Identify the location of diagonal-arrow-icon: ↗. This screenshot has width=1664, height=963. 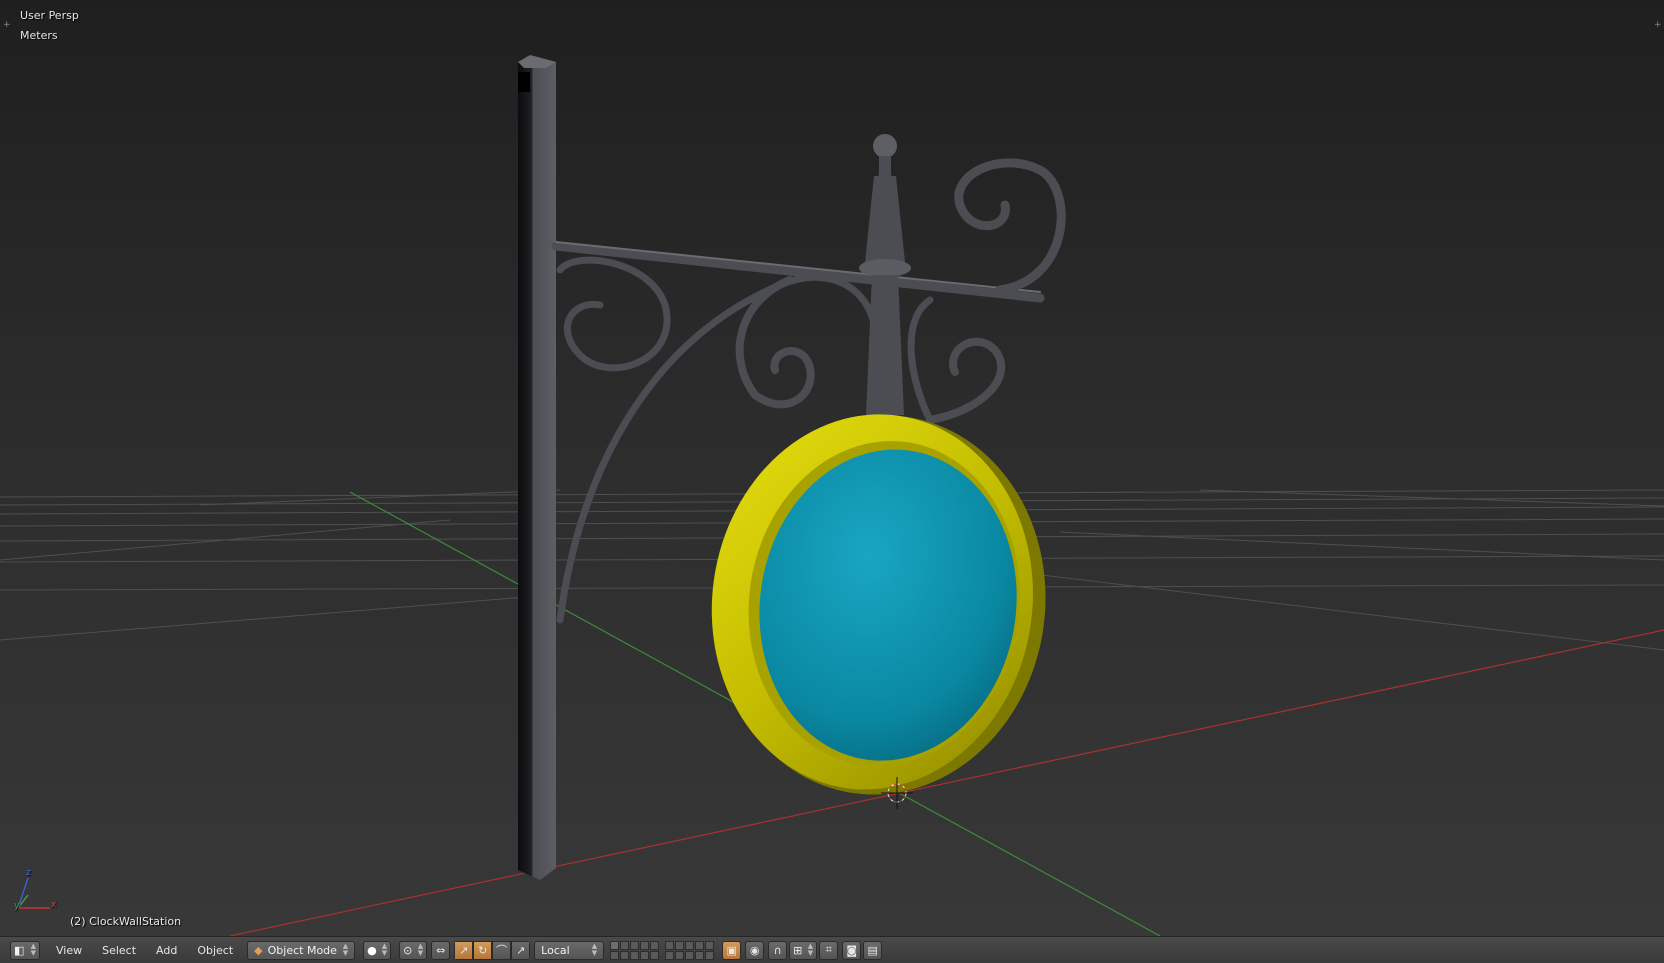
(521, 950).